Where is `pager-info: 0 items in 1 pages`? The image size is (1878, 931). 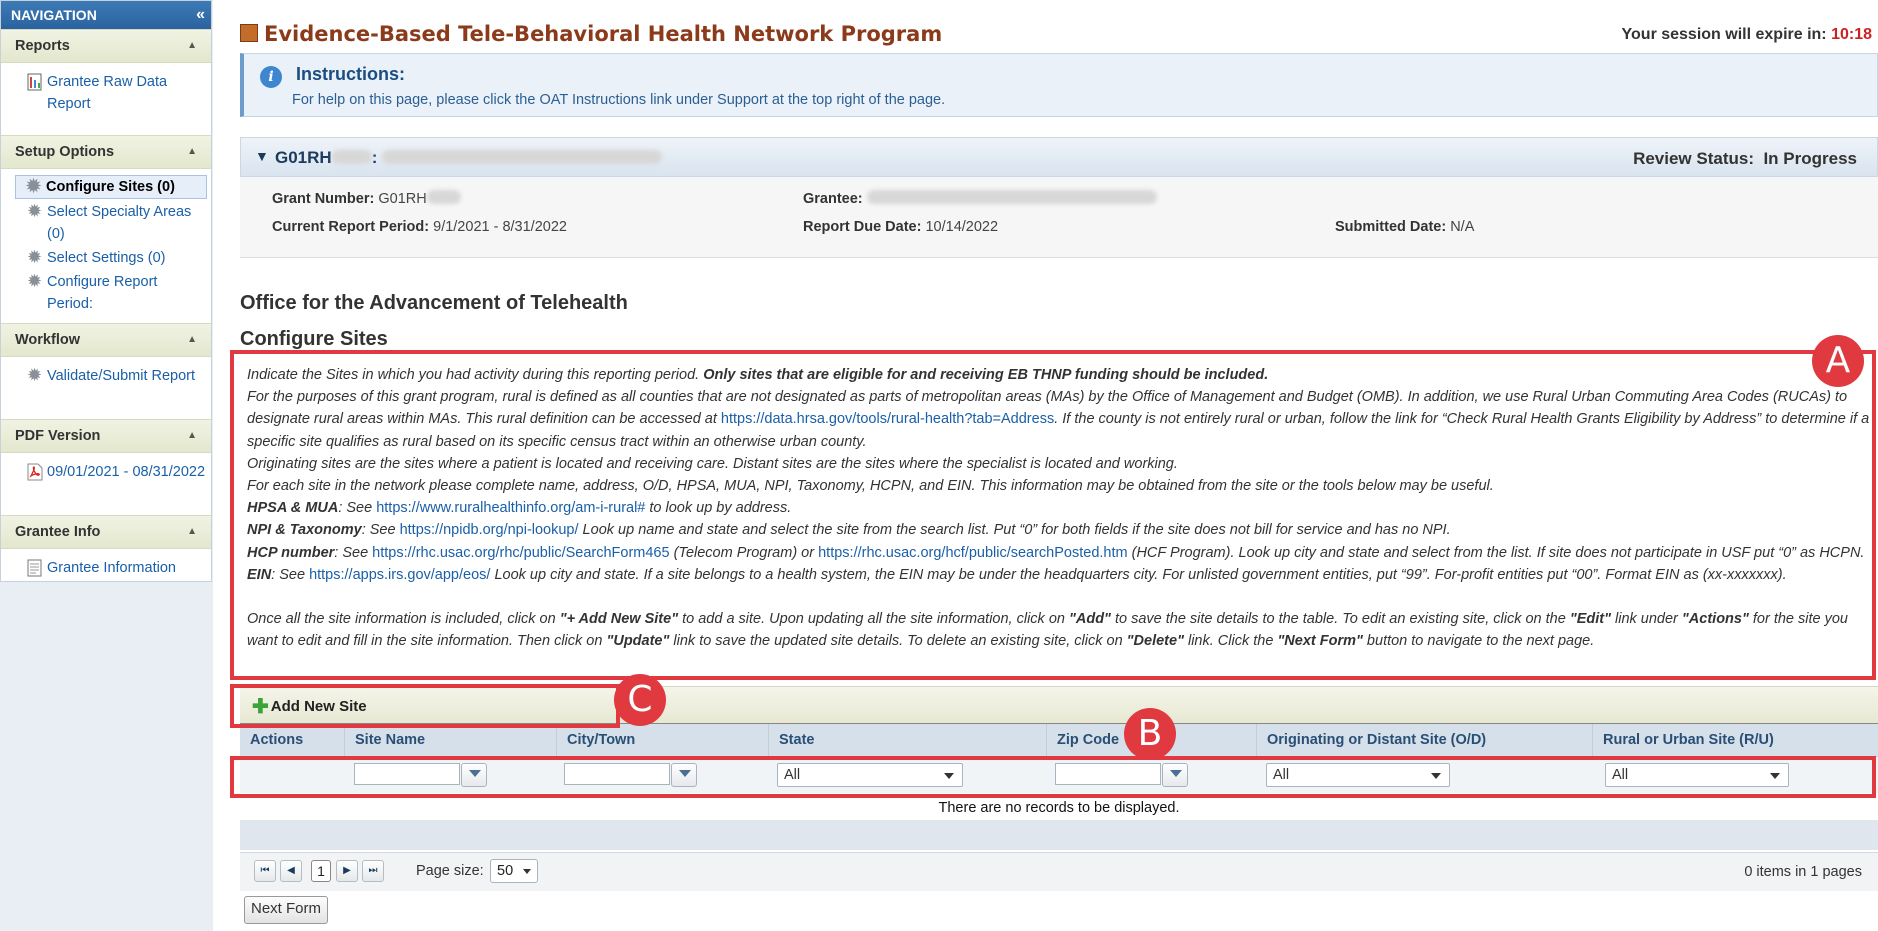 pager-info: 0 items in 1 pages is located at coordinates (1803, 872).